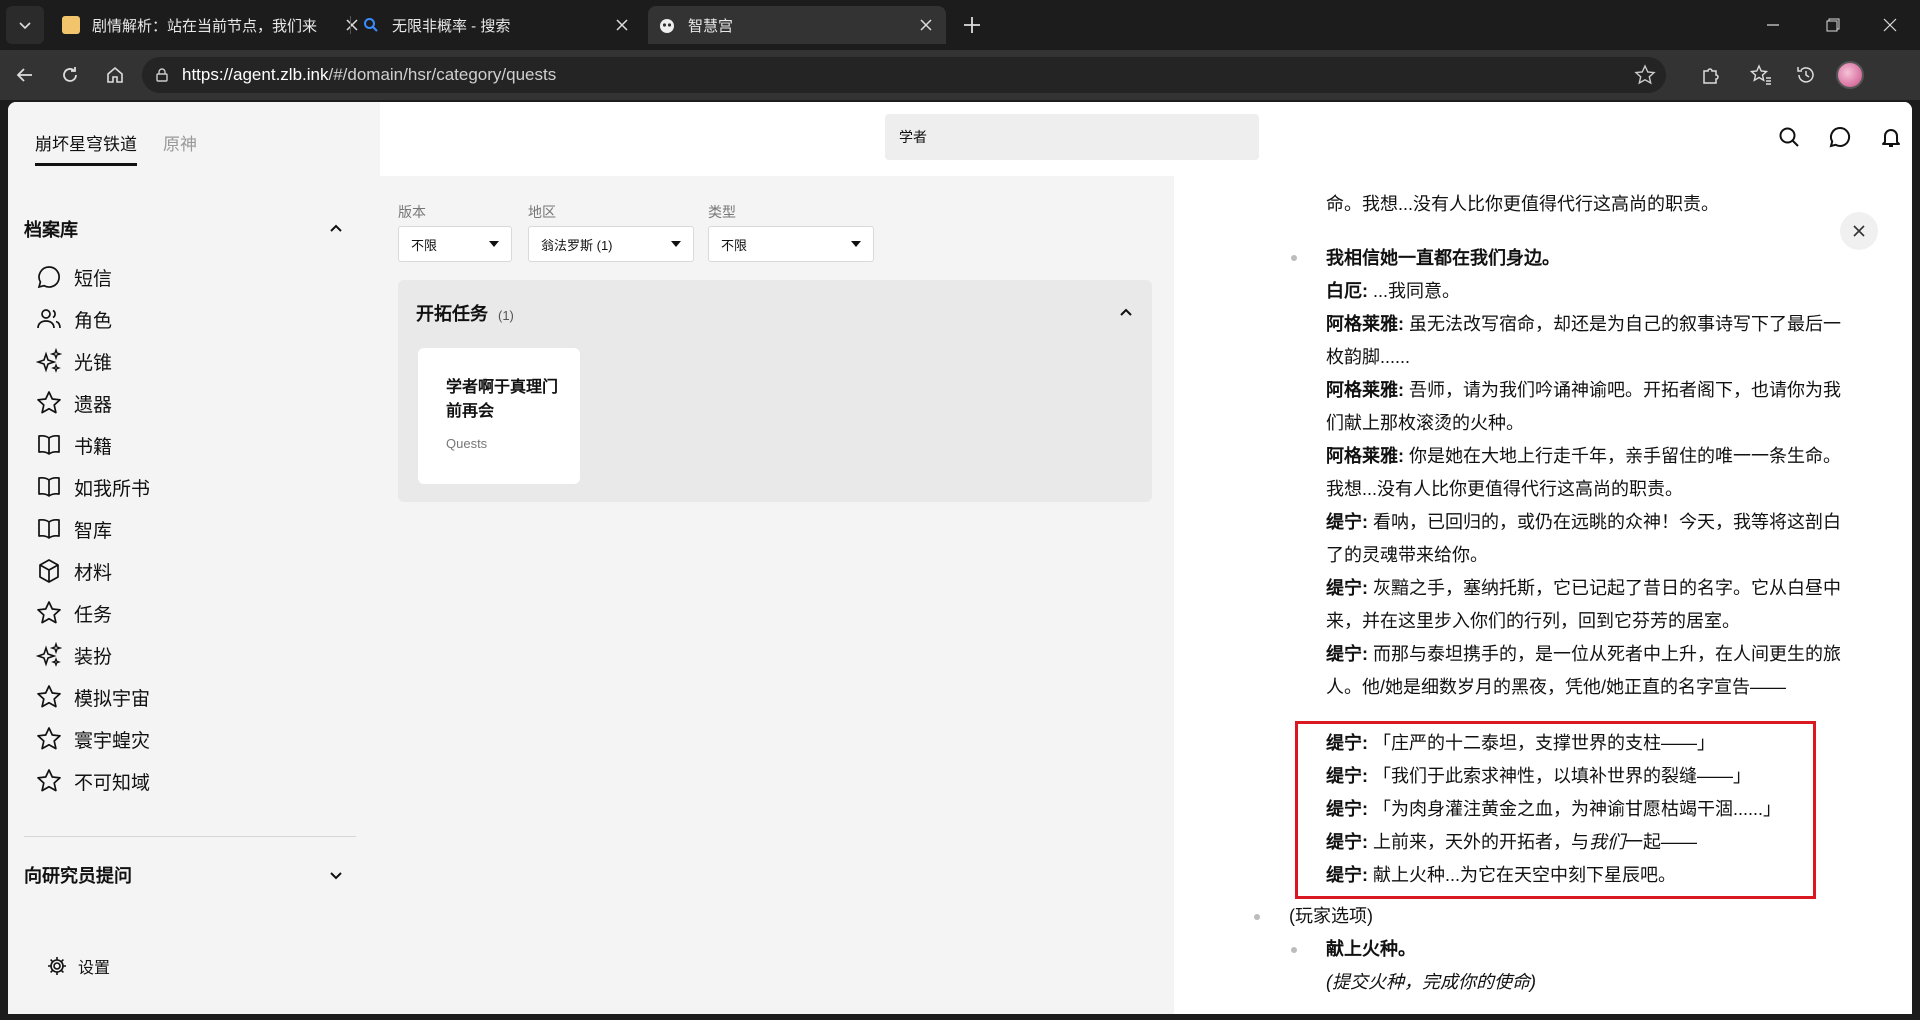  I want to click on home-button, so click(115, 75).